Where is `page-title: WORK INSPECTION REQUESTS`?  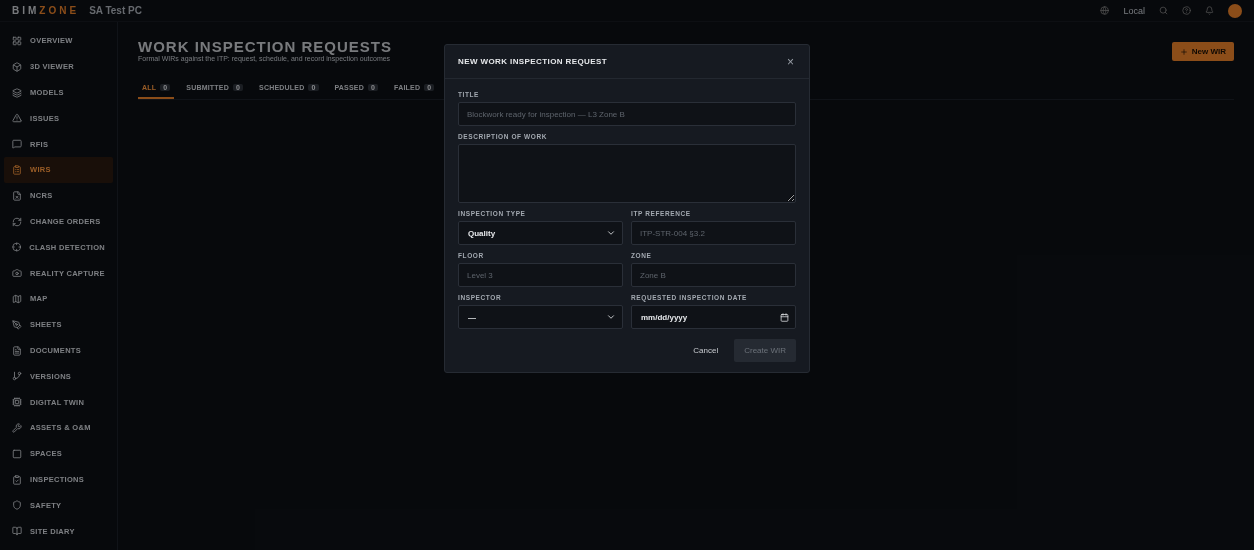
page-title: WORK INSPECTION REQUESTS is located at coordinates (265, 47).